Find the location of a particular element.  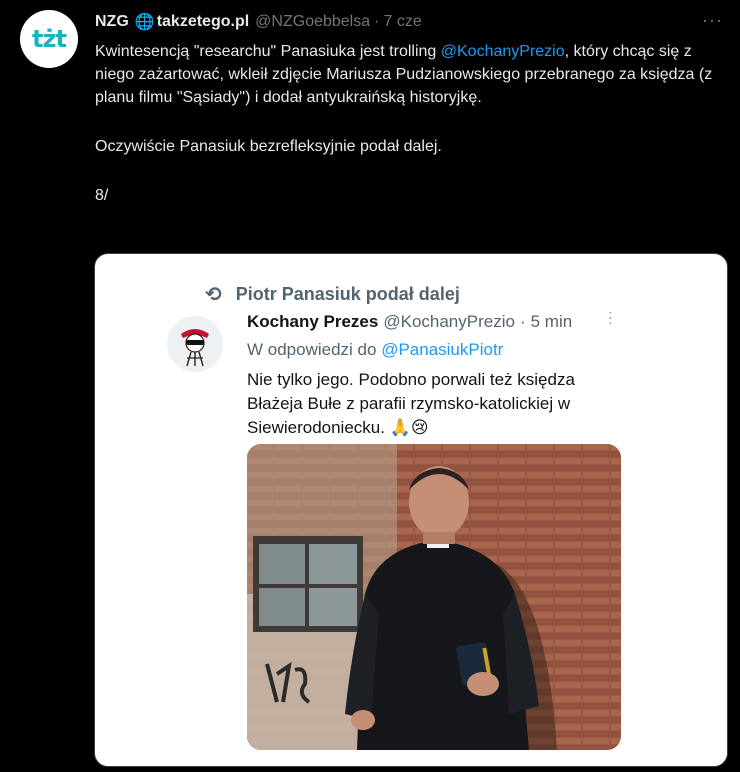

avatar-logo-text: tżt is located at coordinates (49, 39).